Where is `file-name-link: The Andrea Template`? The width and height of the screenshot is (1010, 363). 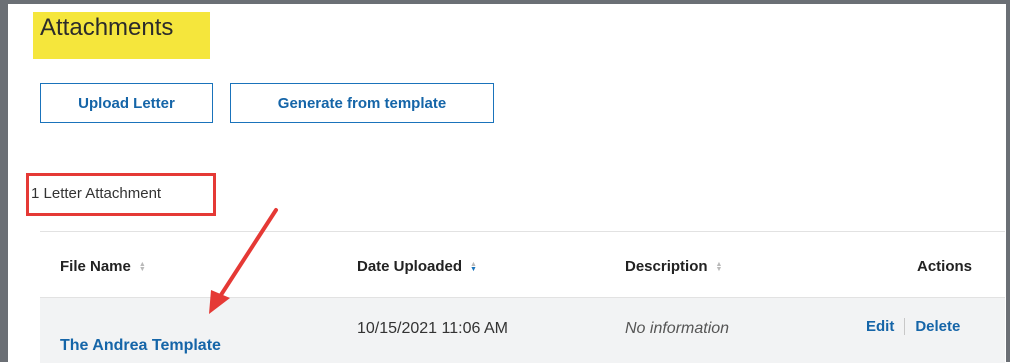
file-name-link: The Andrea Template is located at coordinates (140, 346).